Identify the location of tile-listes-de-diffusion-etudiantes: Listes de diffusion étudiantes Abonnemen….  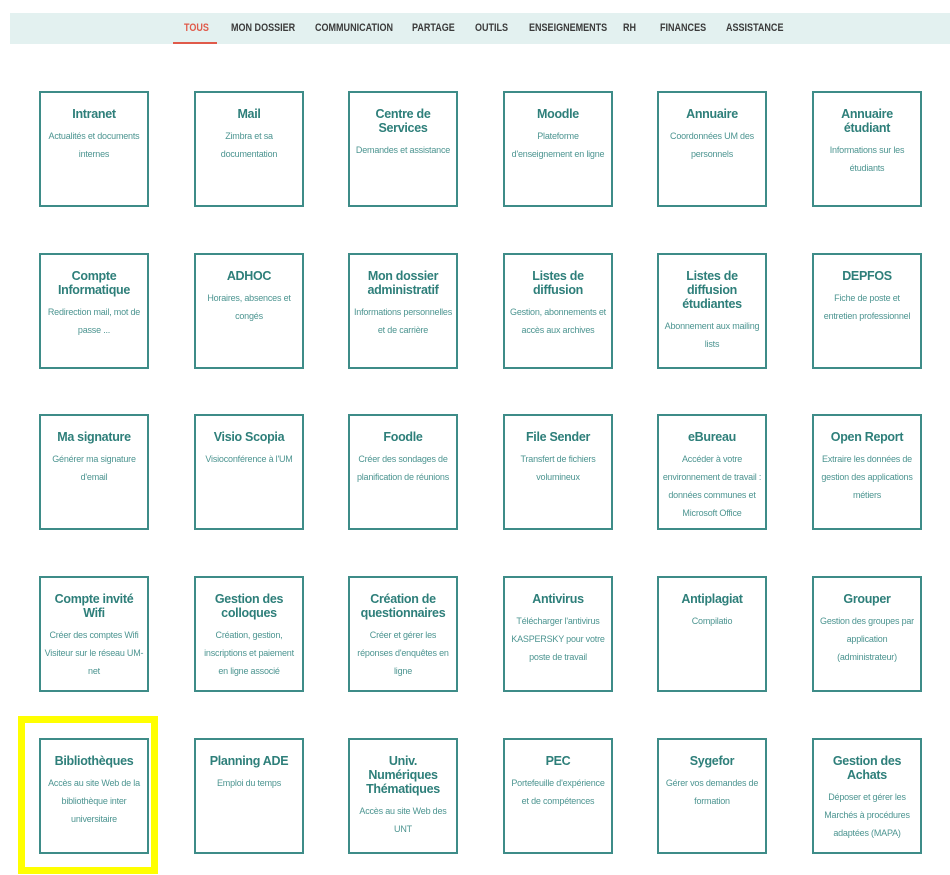
(712, 311).